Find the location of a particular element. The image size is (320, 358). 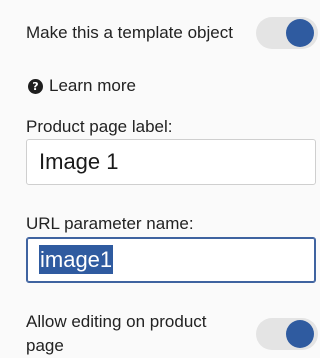

url-parameter-input: image1 is located at coordinates (171, 260).